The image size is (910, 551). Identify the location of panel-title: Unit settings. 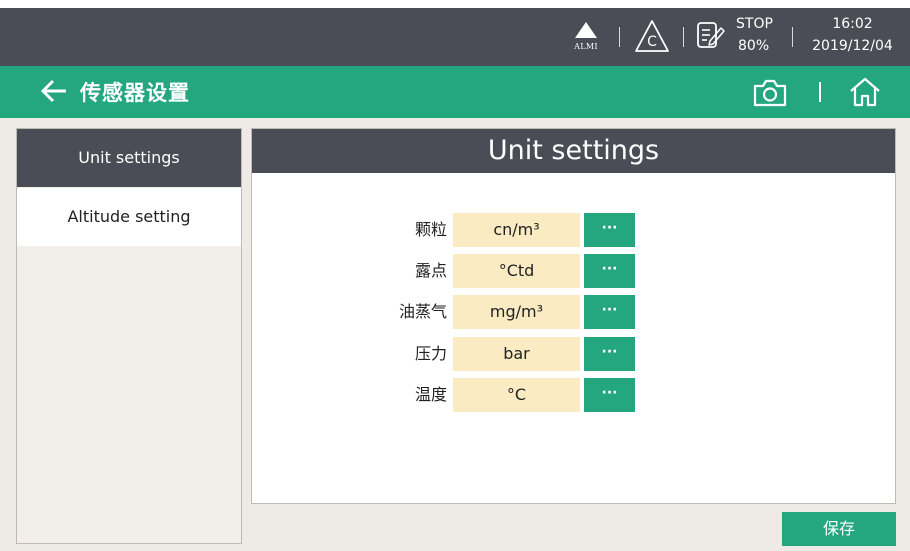
(573, 151).